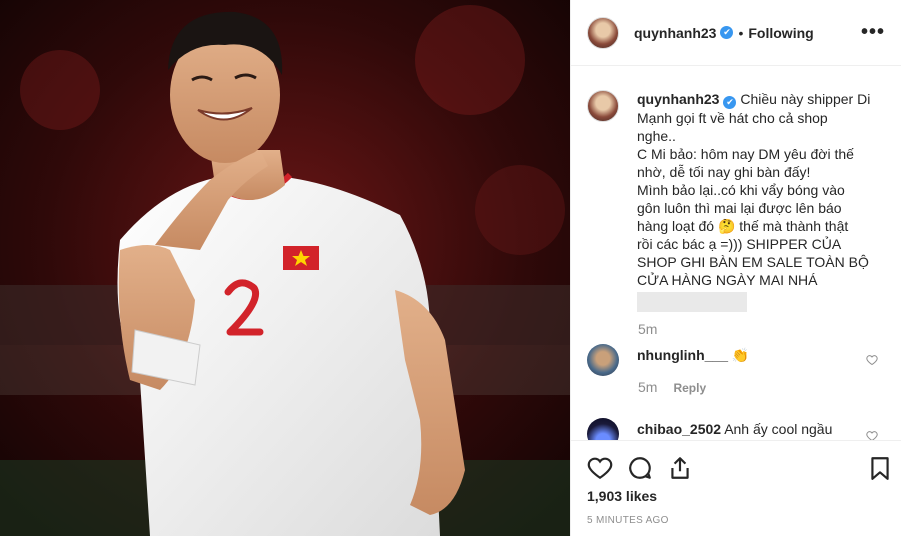 The height and width of the screenshot is (536, 901). Describe the element at coordinates (739, 244) in the screenshot. I see `caption-line: rồi các bác ạ =))) SHIPPER CỦA` at that location.